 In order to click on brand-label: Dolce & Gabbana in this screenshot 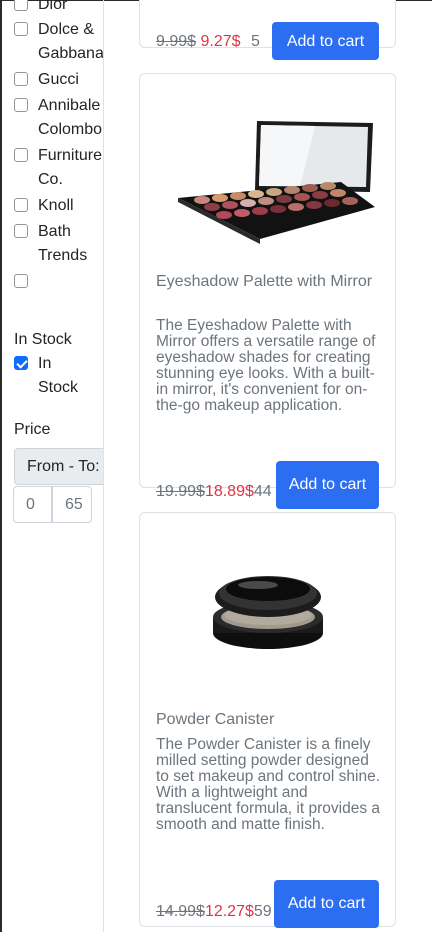, I will do `click(70, 41)`.